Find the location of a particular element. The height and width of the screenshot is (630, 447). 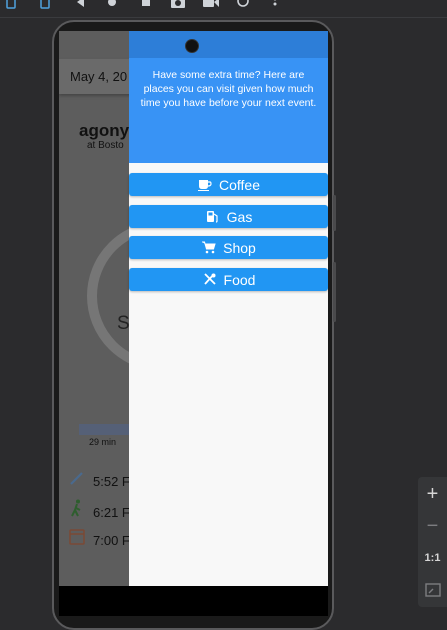

timeline-row: 6:21 F is located at coordinates (98, 510).